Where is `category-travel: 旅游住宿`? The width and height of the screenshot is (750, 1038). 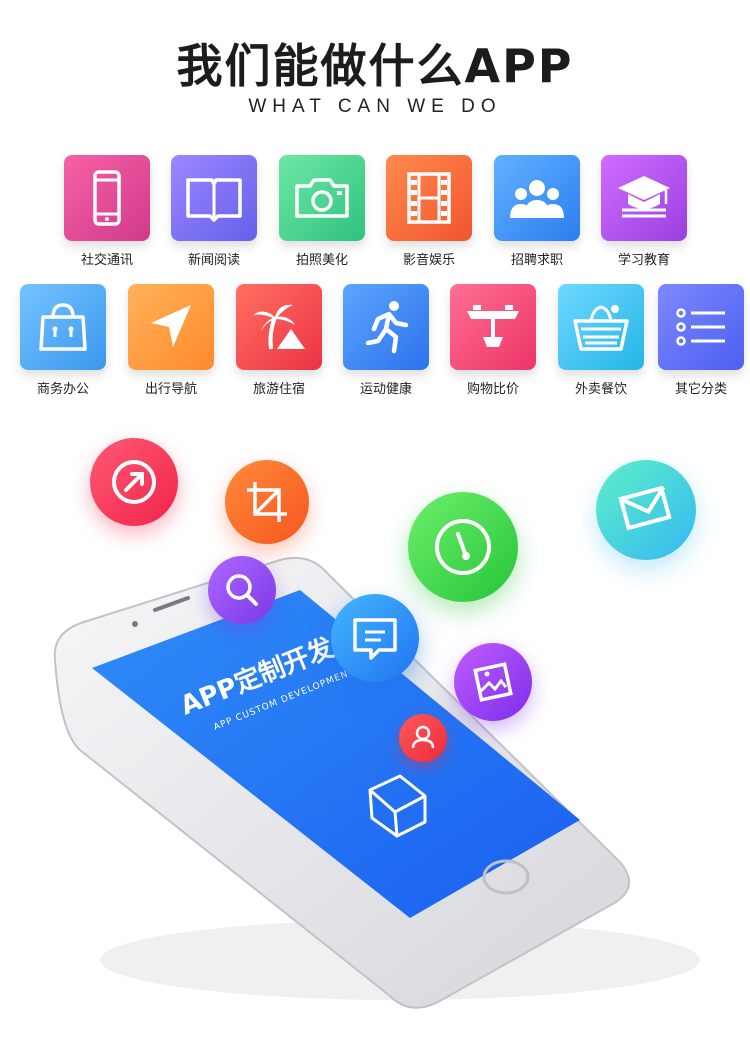 category-travel: 旅游住宿 is located at coordinates (279, 340).